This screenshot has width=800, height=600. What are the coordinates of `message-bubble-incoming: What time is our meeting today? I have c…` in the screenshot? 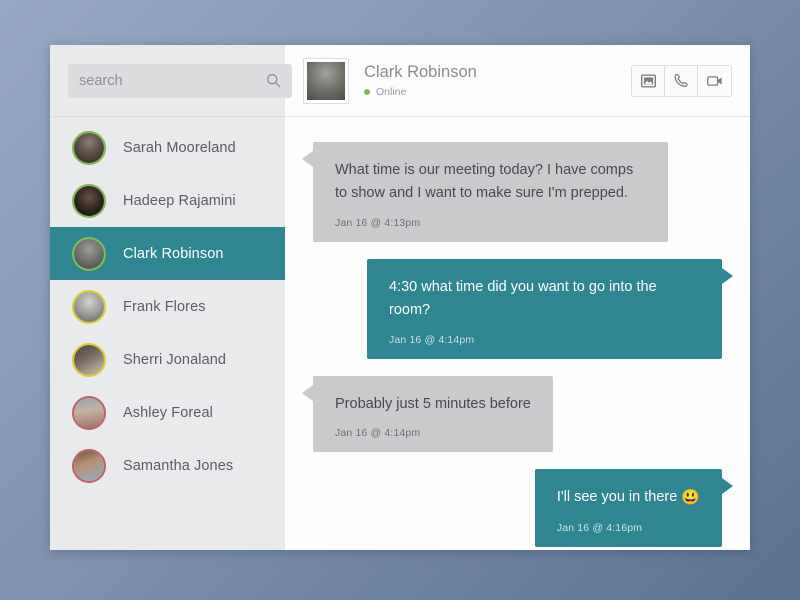 It's located at (485, 192).